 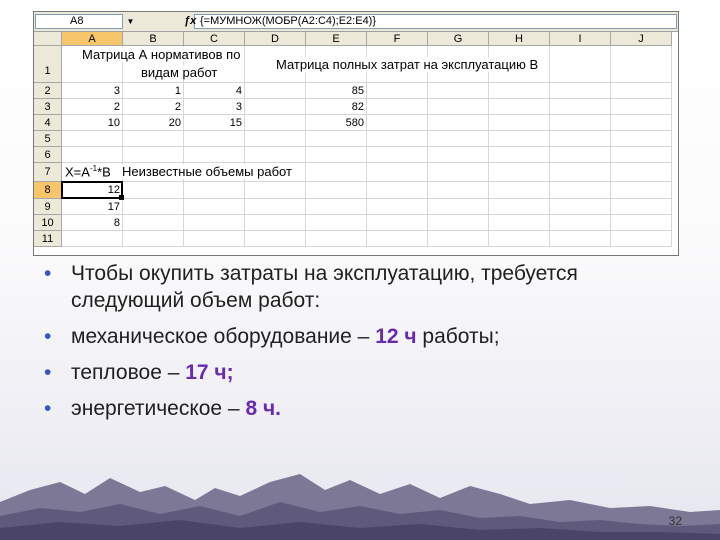 What do you see at coordinates (336, 123) in the screenshot?
I see `cell: 580` at bounding box center [336, 123].